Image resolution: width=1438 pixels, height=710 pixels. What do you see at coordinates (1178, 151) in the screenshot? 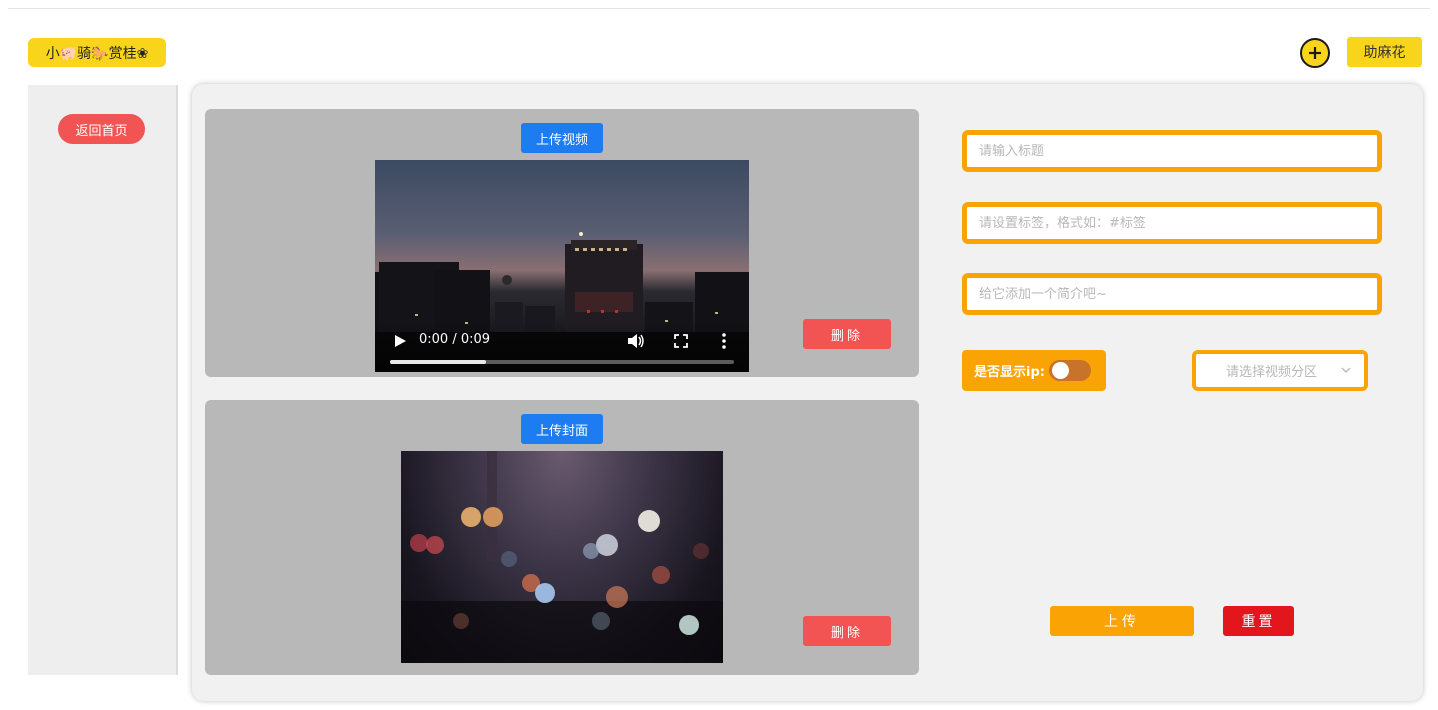
I see `title-input` at bounding box center [1178, 151].